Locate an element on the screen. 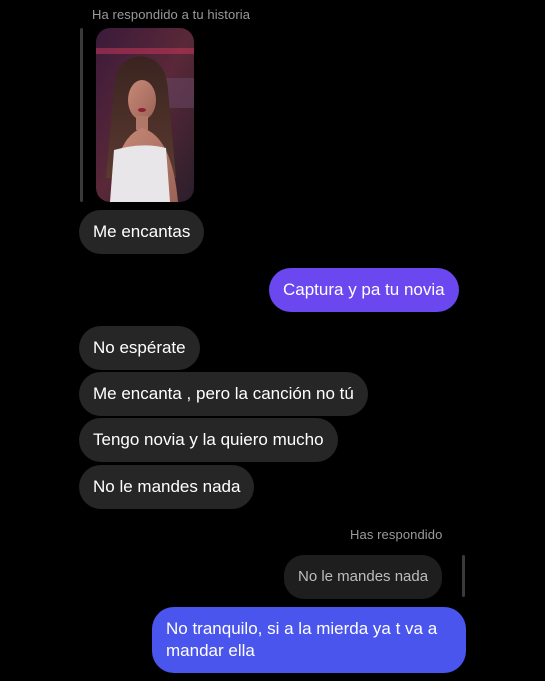  quoted-text: No le mandes nada is located at coordinates (363, 576).